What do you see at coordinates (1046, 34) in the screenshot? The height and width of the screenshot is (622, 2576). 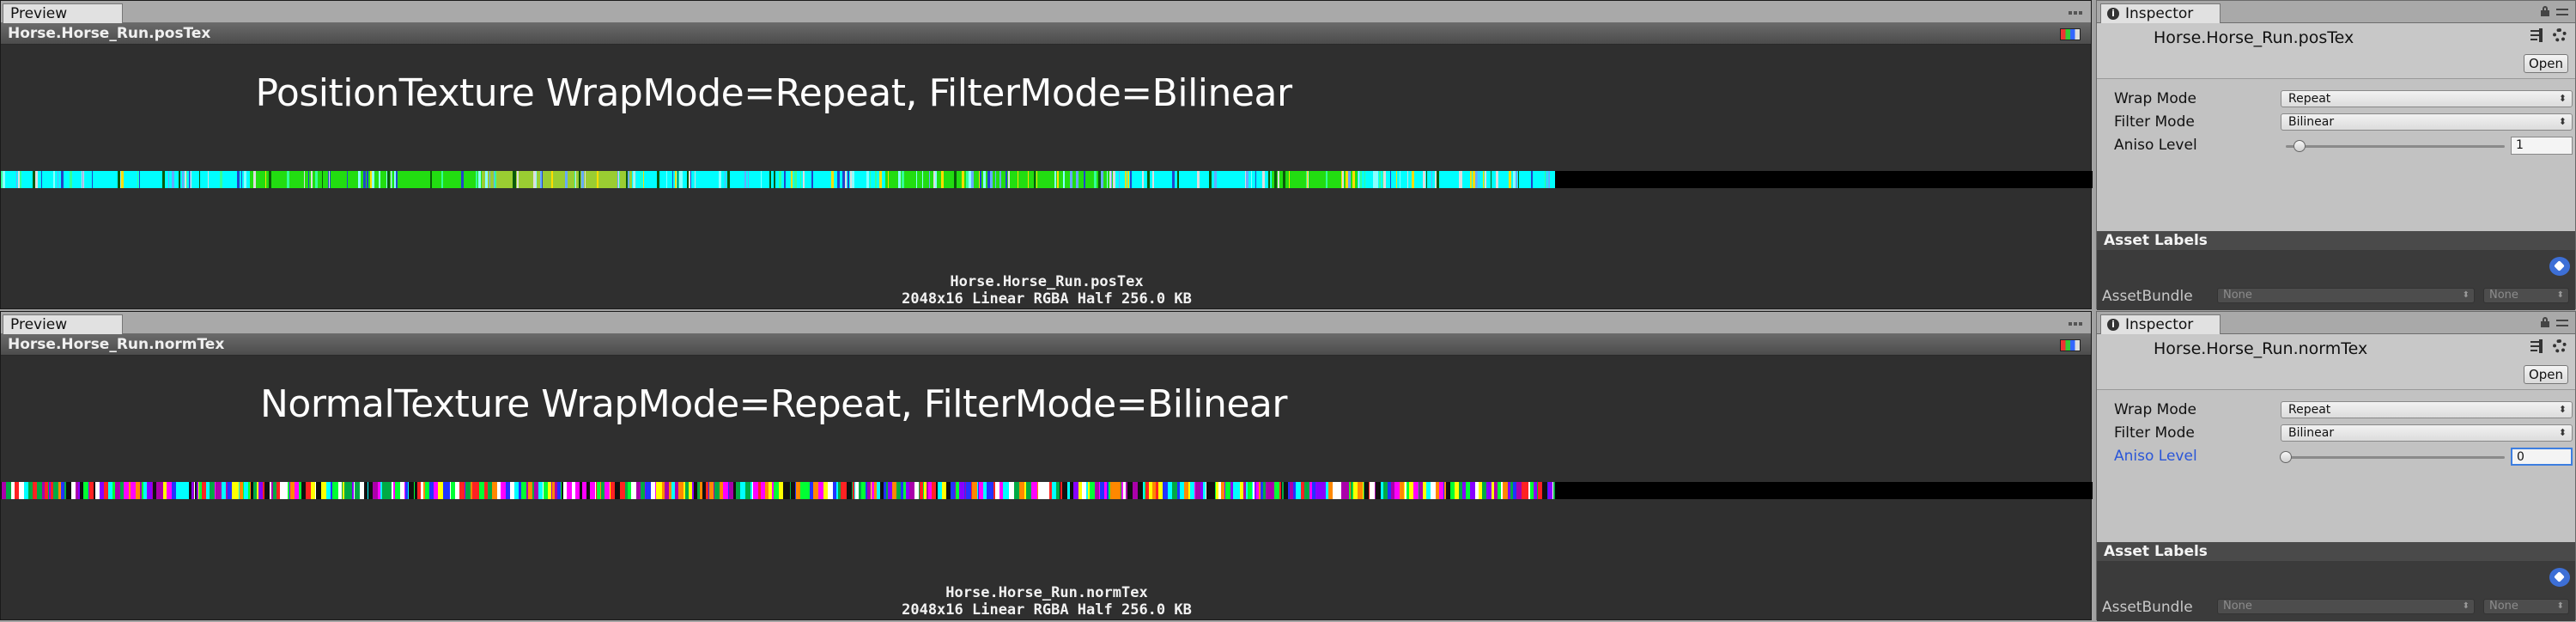 I see `preview-titlebar: Horse.Horse_Run.posTex` at bounding box center [1046, 34].